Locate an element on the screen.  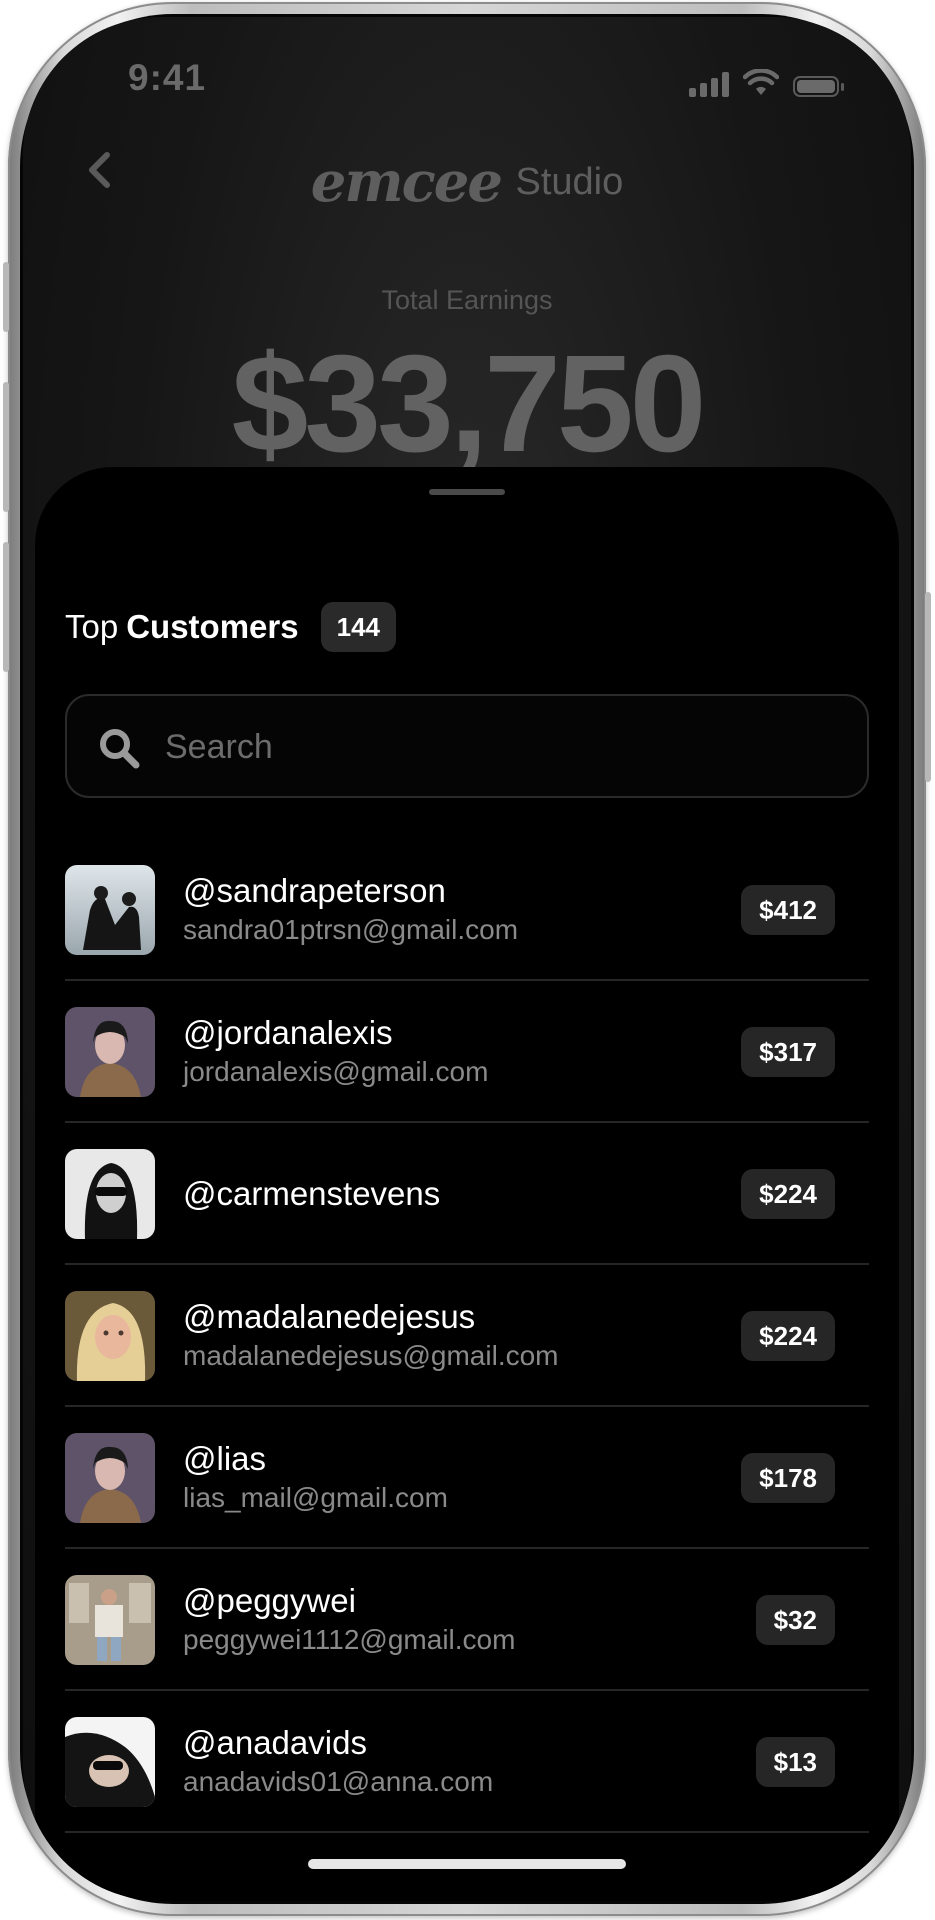
sheet-title: Top Customers 144 is located at coordinates (230, 627).